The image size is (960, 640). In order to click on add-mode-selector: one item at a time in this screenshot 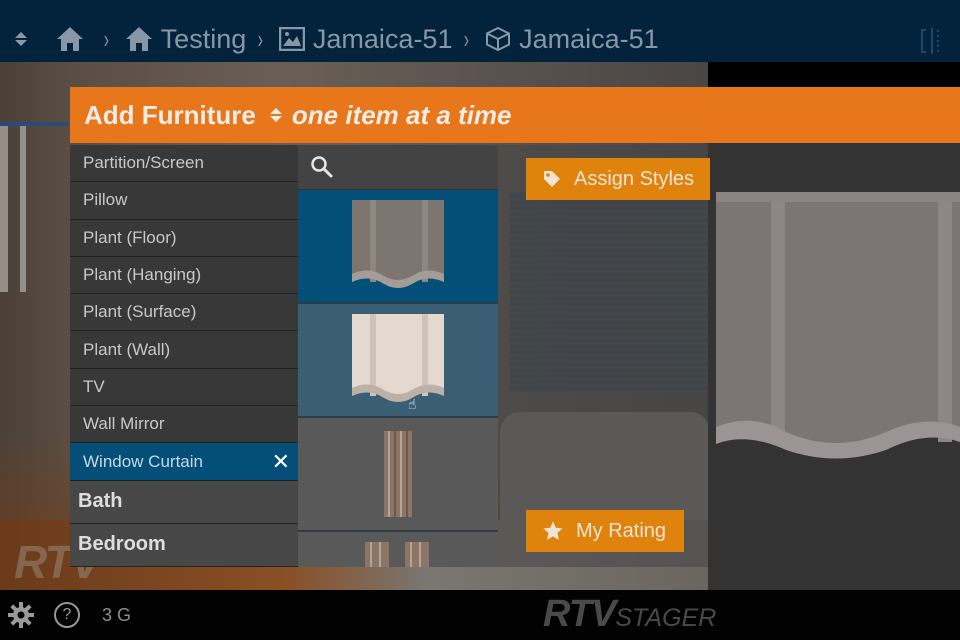, I will do `click(402, 115)`.